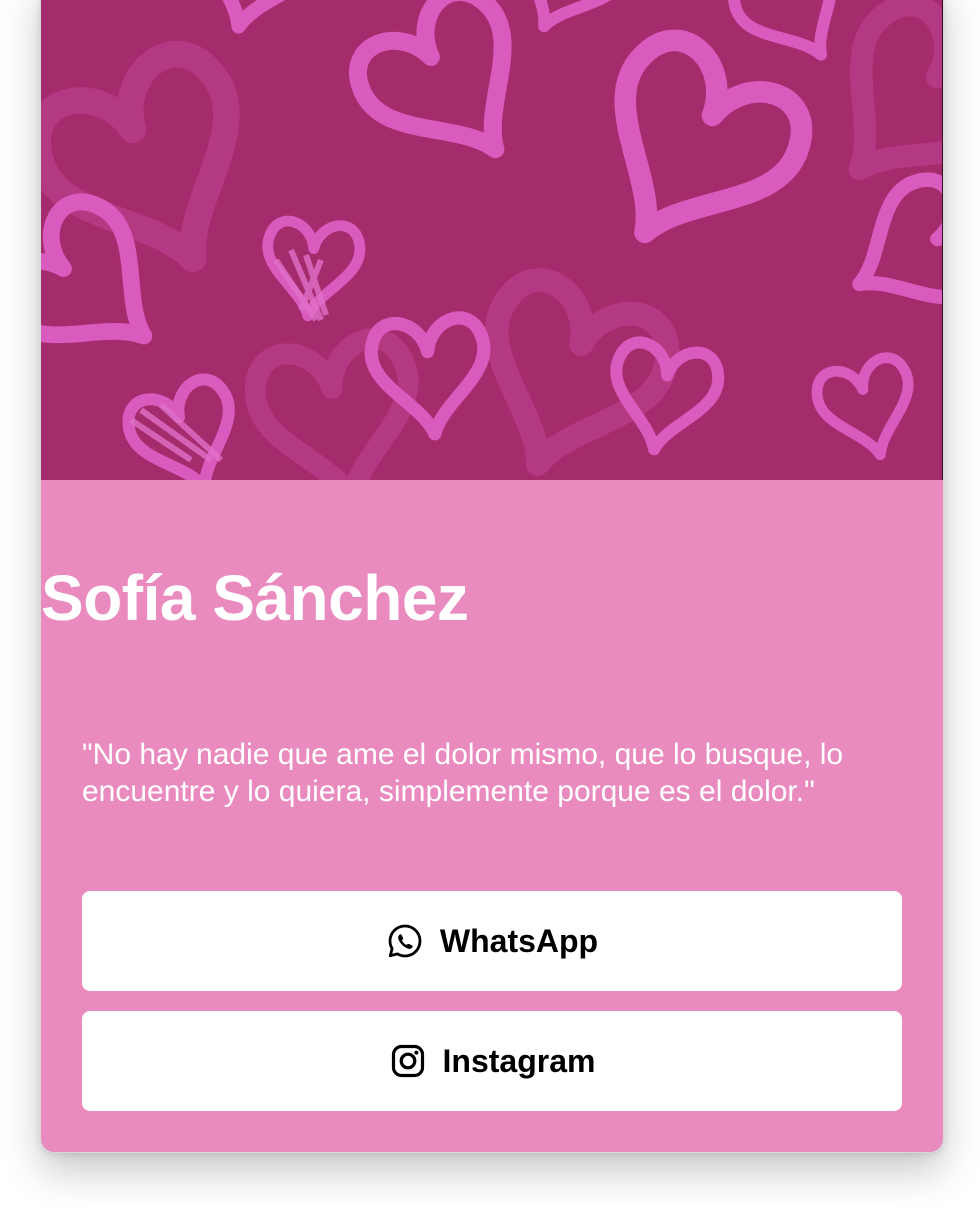 The width and height of the screenshot is (980, 1212). What do you see at coordinates (408, 1061) in the screenshot?
I see `instagram-icon` at bounding box center [408, 1061].